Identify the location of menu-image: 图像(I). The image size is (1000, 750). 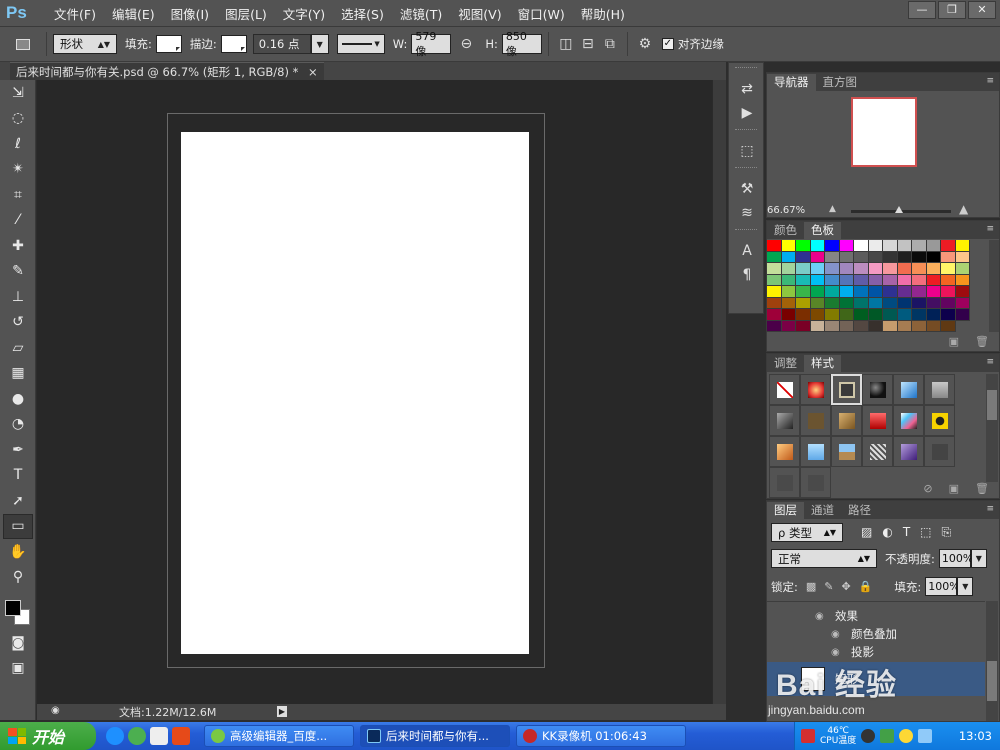
(190, 13).